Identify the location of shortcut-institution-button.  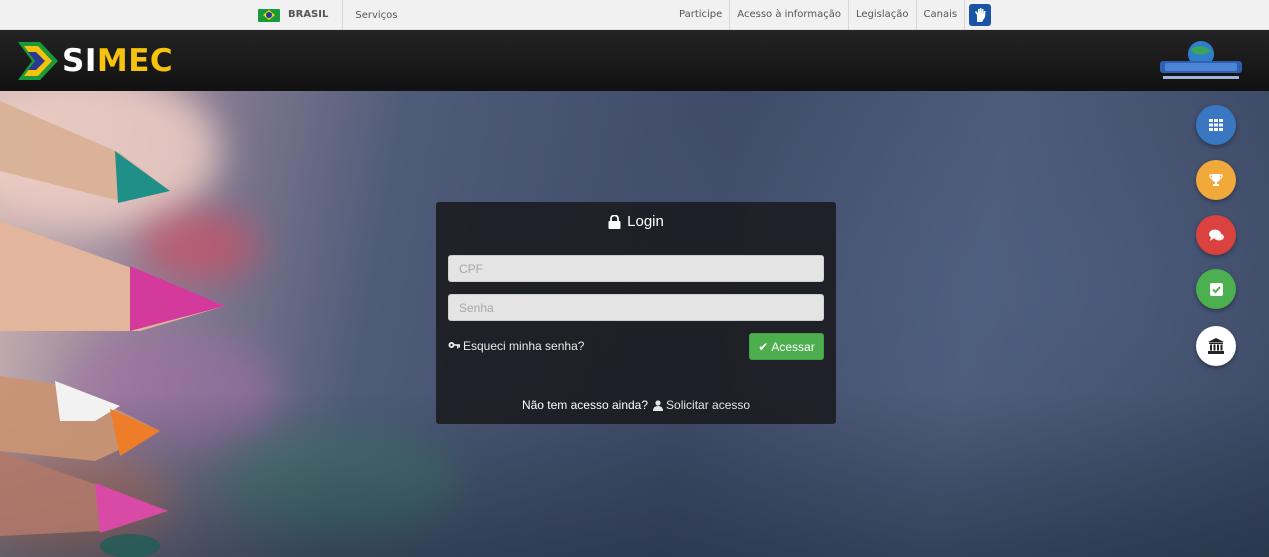
(1216, 346).